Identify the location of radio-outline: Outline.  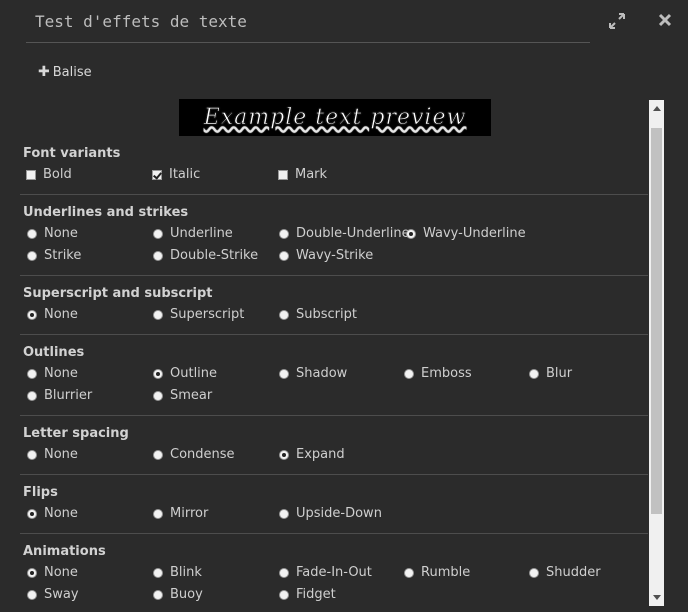
(185, 373).